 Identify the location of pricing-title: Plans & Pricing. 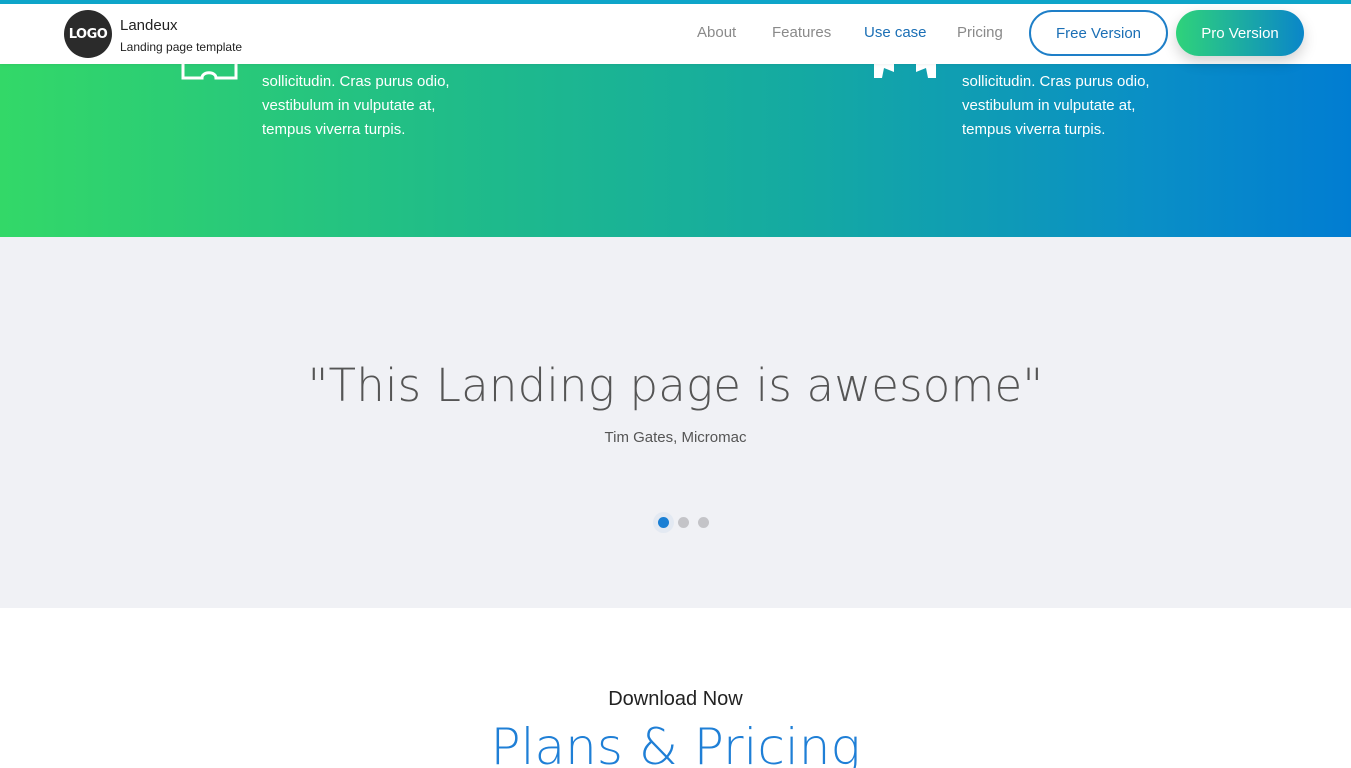
(675, 743).